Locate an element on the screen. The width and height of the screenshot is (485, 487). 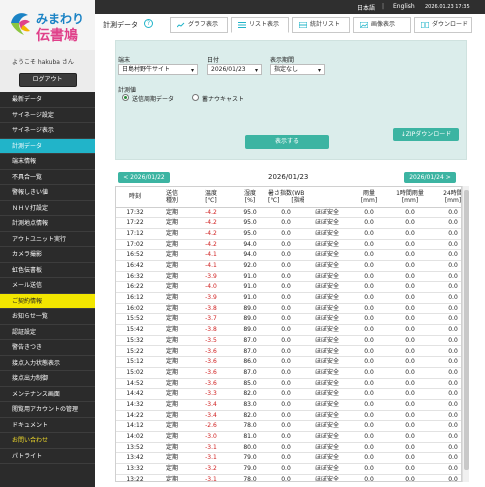
sidebar-item: 警報しきい値 is located at coordinates (47, 193).